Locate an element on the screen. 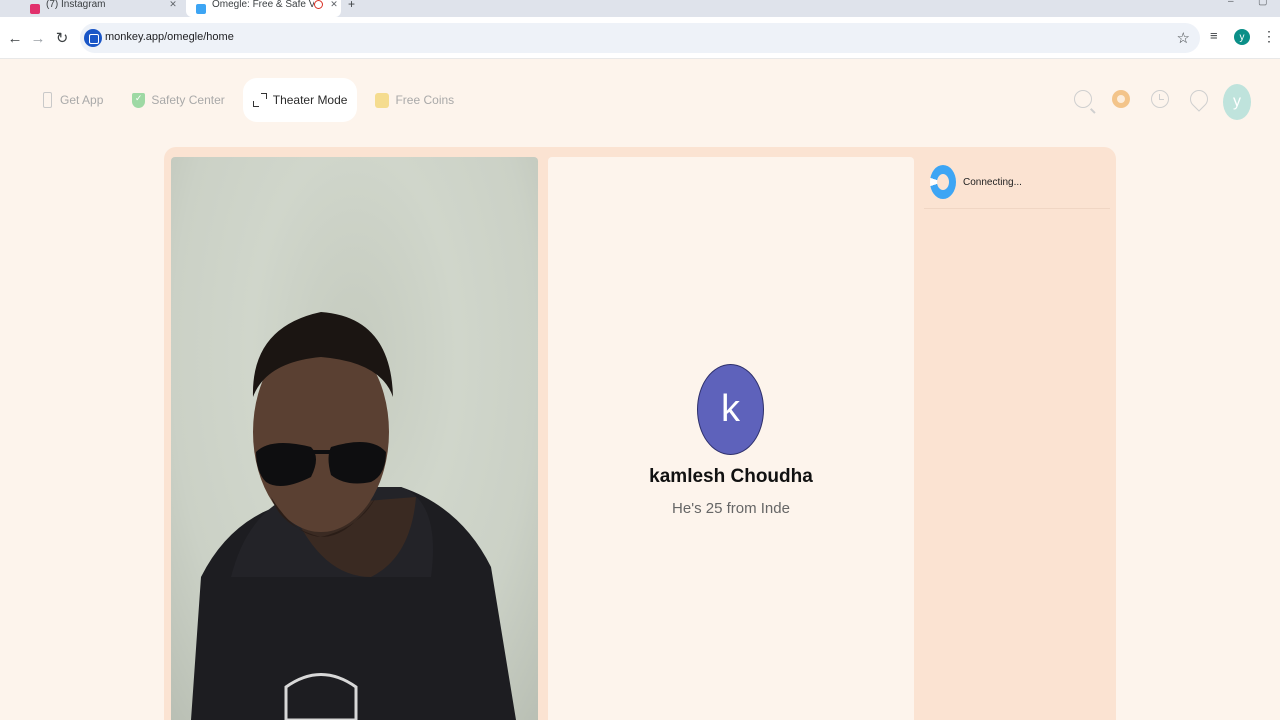 This screenshot has width=1280, height=720. media-controls-icon: ≡ is located at coordinates (1214, 35).